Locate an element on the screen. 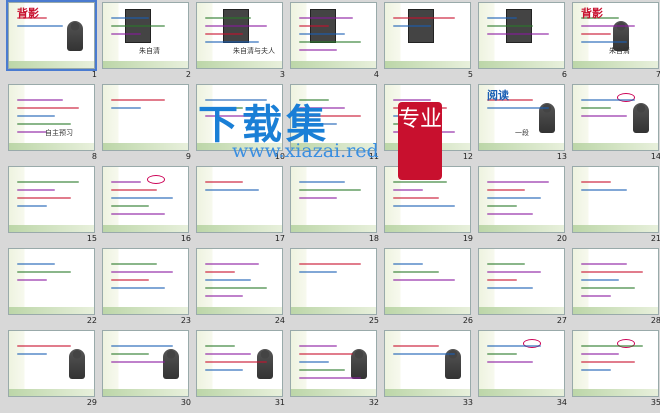 Image resolution: width=660 pixels, height=413 pixels. slide-thumbnail-cell: 34 is located at coordinates (522, 370).